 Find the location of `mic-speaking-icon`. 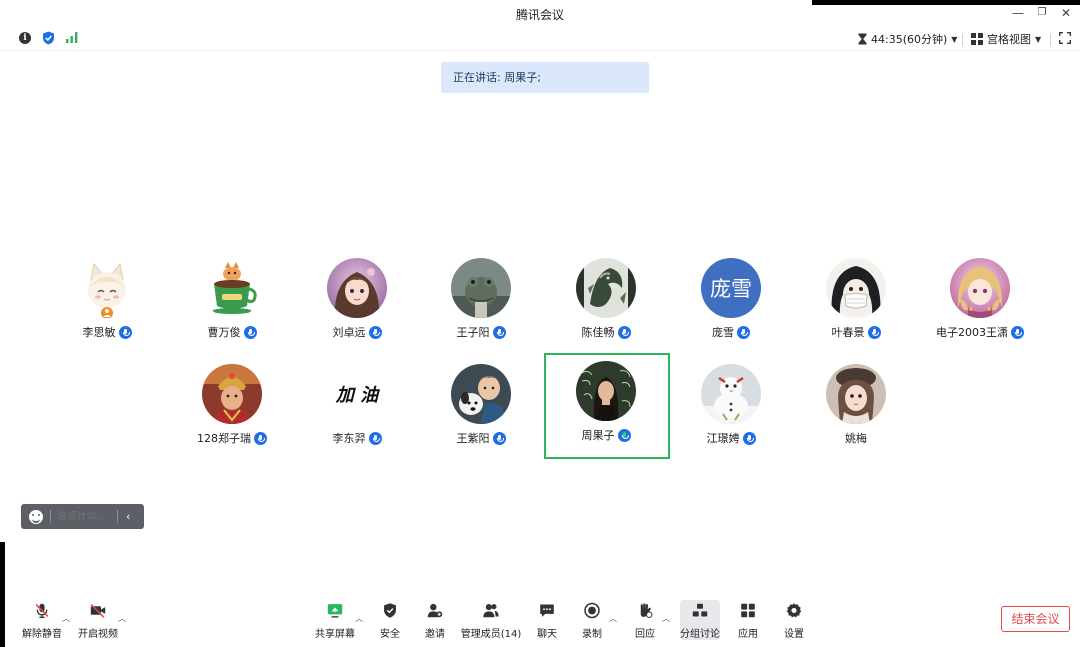

mic-speaking-icon is located at coordinates (624, 435).